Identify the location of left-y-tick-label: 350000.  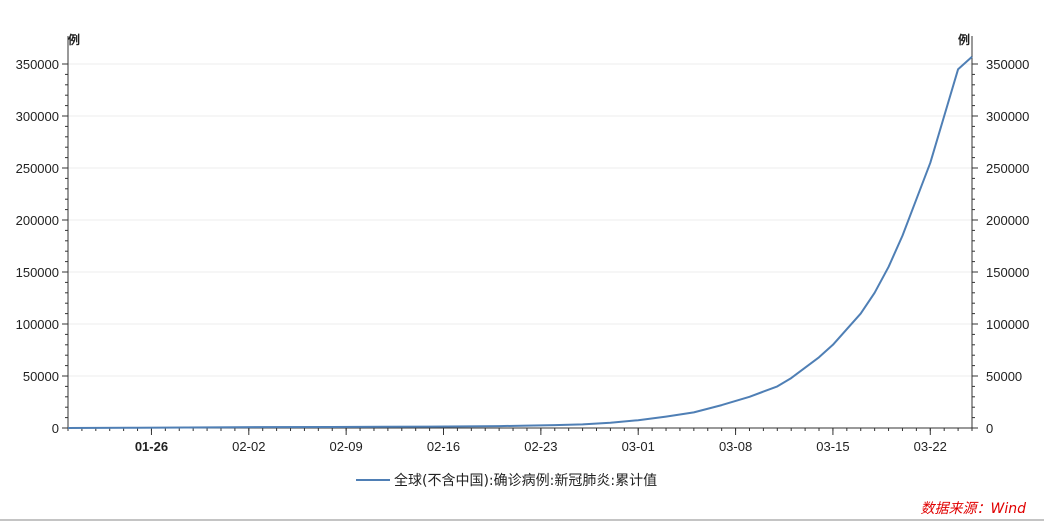
(37, 64).